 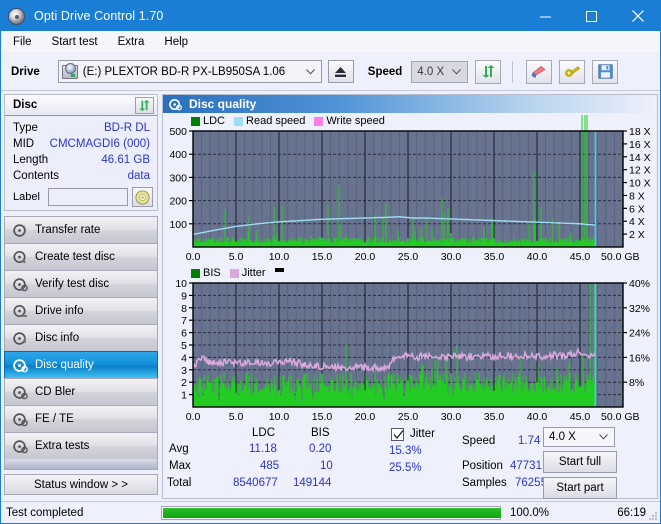 What do you see at coordinates (440, 71) in the screenshot?
I see `speed-select: 4.0 X` at bounding box center [440, 71].